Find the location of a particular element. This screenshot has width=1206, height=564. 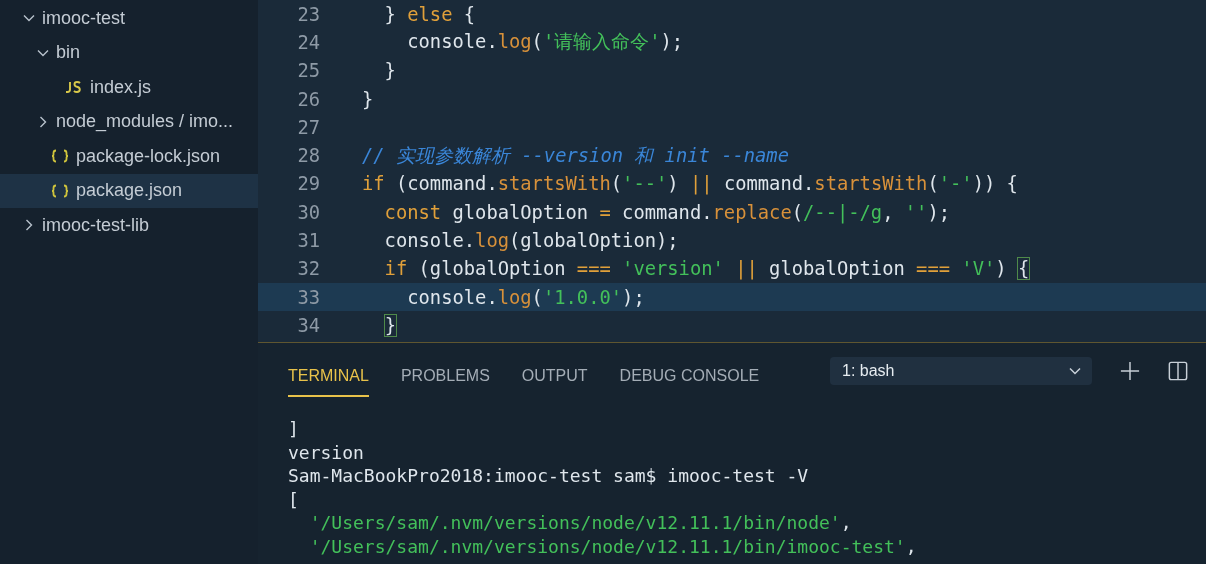

tree-item: bin is located at coordinates (129, 52).